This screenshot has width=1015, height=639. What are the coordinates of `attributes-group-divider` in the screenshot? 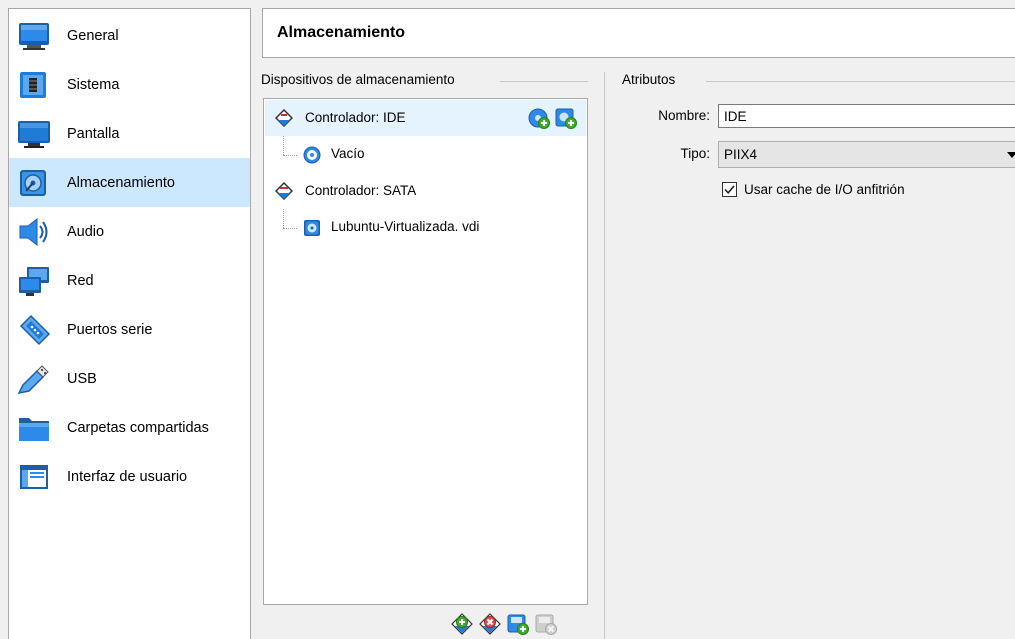 It's located at (860, 81).